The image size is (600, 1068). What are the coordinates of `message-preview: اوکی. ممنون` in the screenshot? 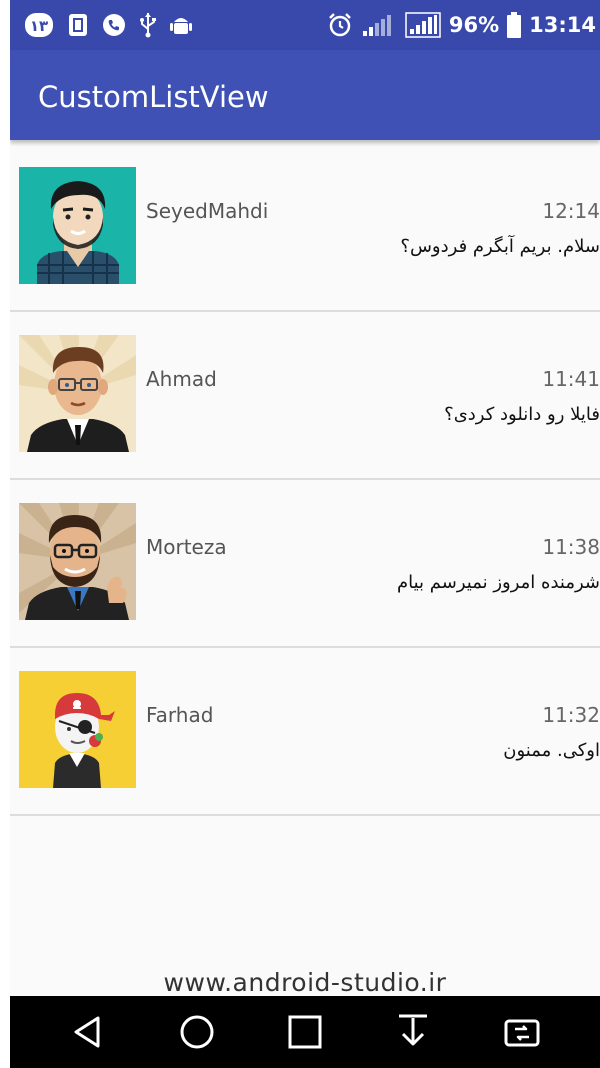 It's located at (551, 750).